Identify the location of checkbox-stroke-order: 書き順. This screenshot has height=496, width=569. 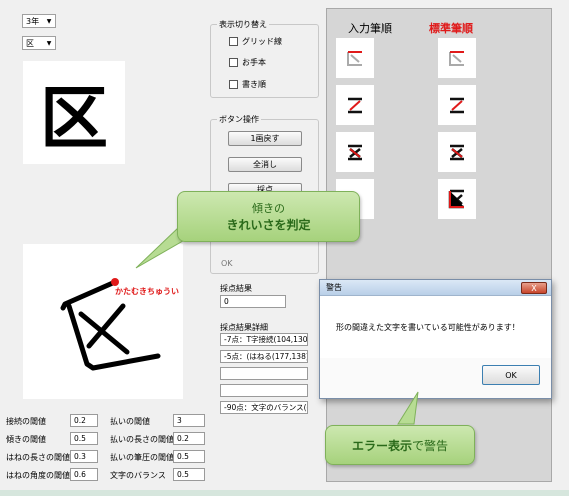
(247, 84).